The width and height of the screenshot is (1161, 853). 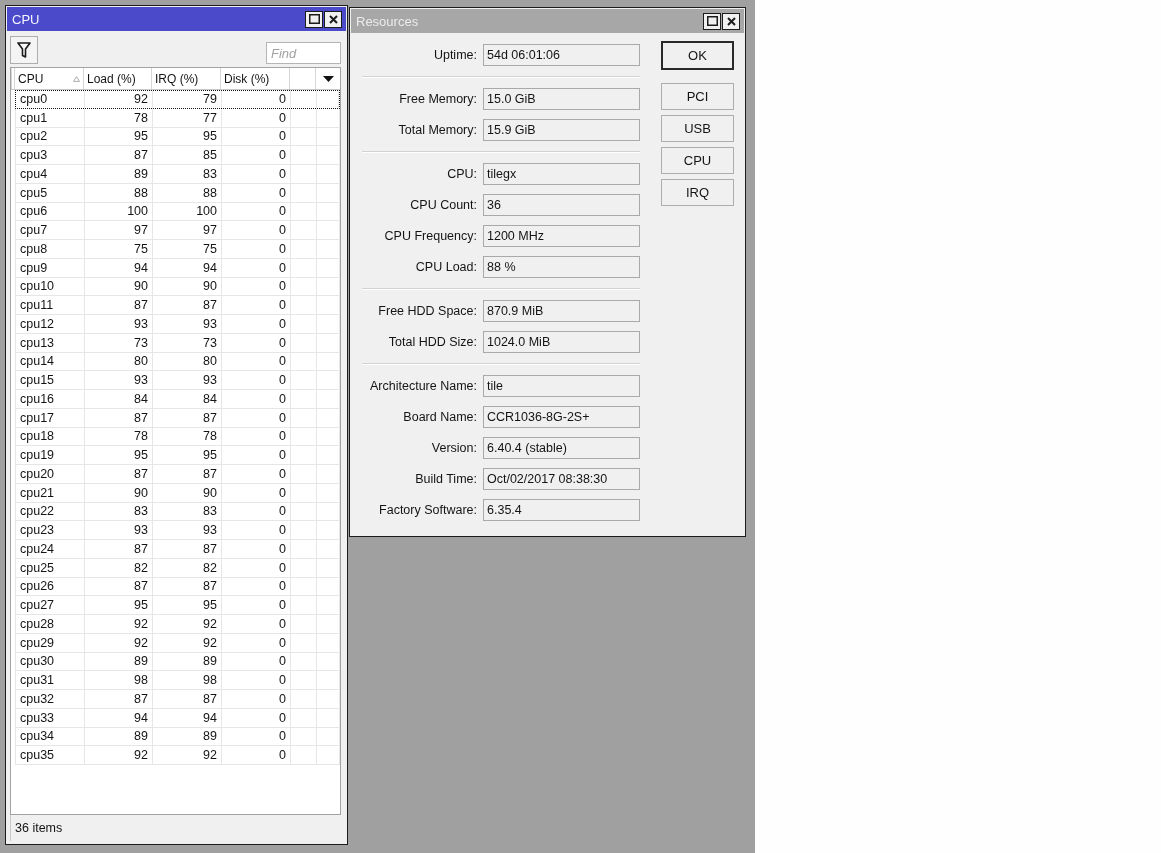 What do you see at coordinates (437, 99) in the screenshot?
I see `field-label: Free Memory:` at bounding box center [437, 99].